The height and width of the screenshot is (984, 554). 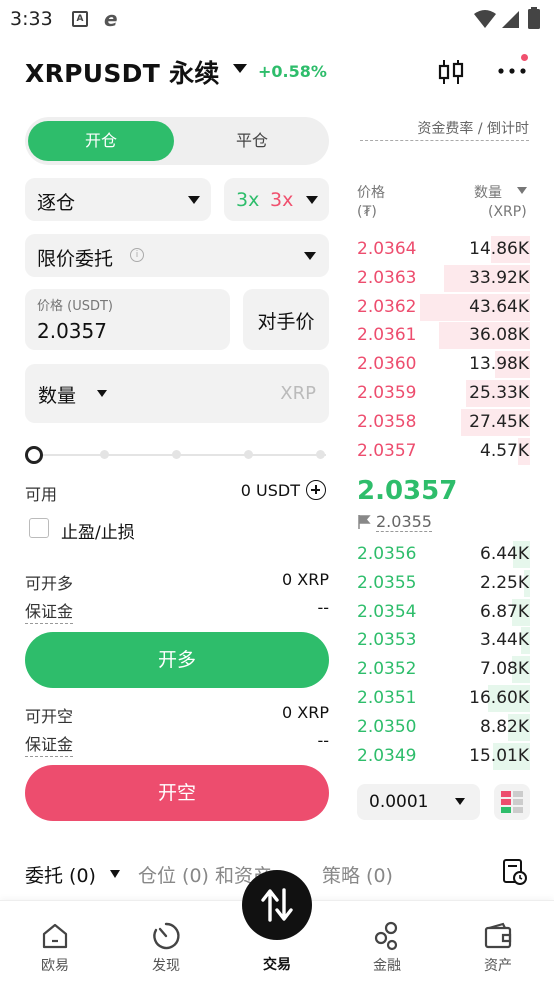 What do you see at coordinates (504, 640) in the screenshot?
I see `bid-qty: 3.44K` at bounding box center [504, 640].